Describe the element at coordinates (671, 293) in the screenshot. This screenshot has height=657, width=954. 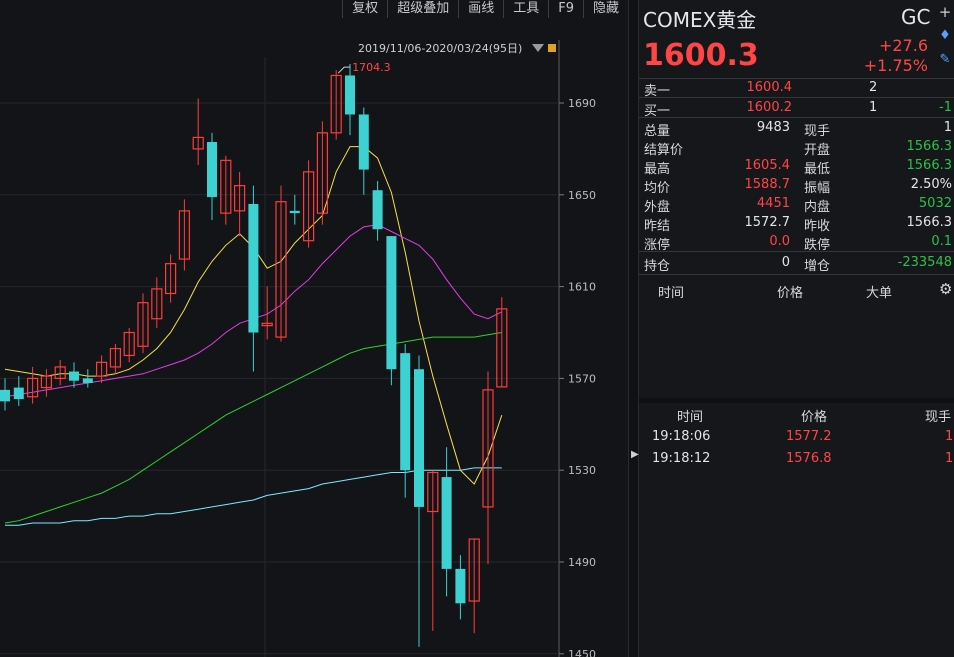
I see `ticks-header-time: 时间` at that location.